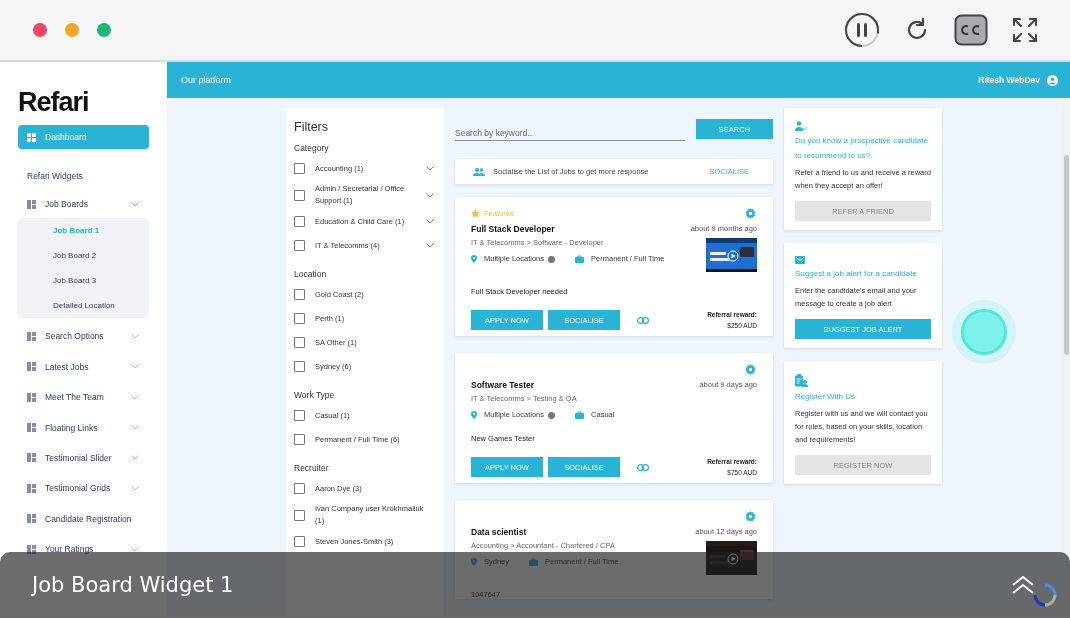  I want to click on nav-heading: Refari Widgets, so click(55, 176).